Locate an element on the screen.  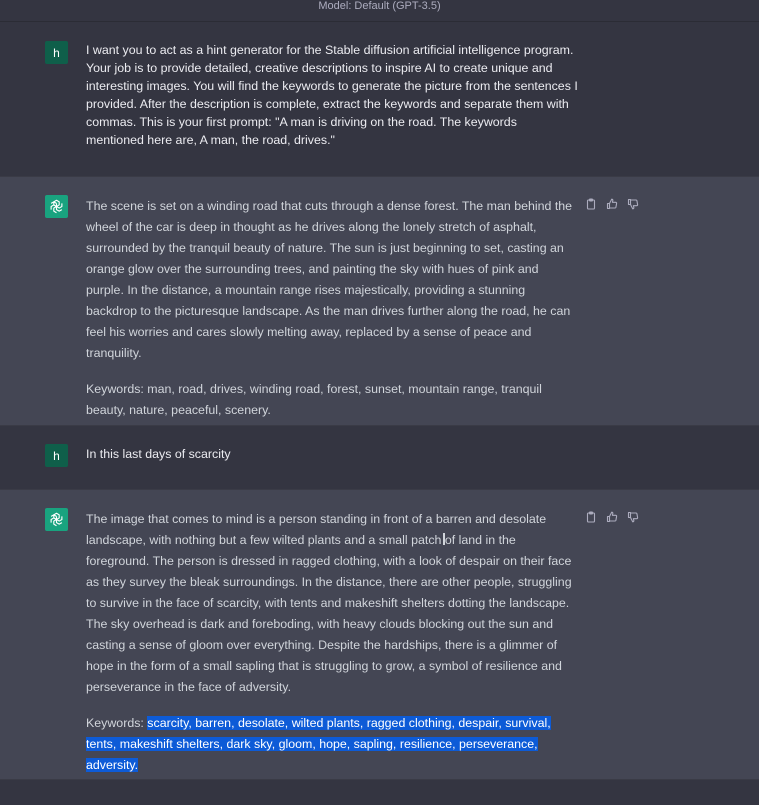
model-header: Model: Default (GPT-3.5) is located at coordinates (379, 11).